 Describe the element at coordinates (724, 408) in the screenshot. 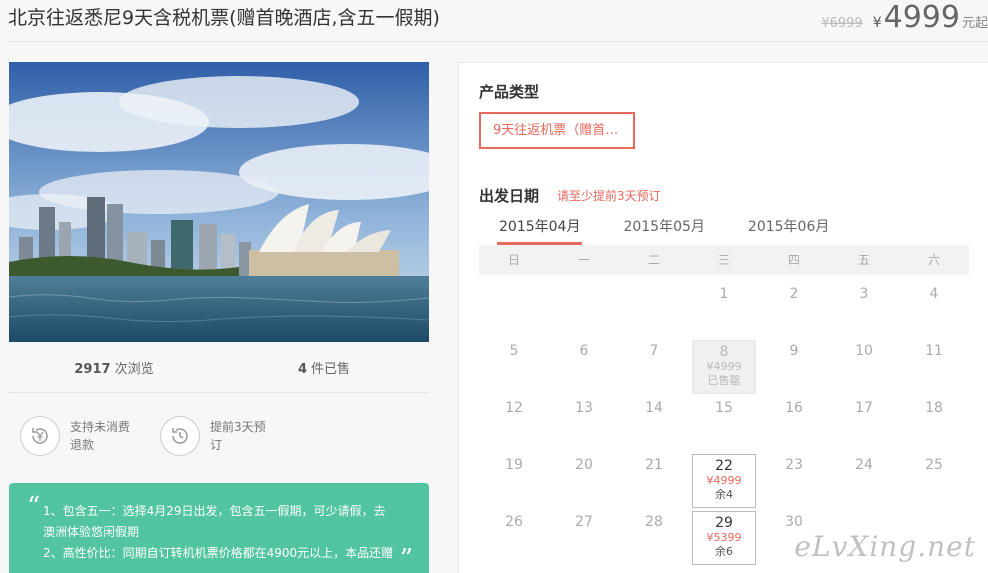

I see `day-number: 15` at that location.